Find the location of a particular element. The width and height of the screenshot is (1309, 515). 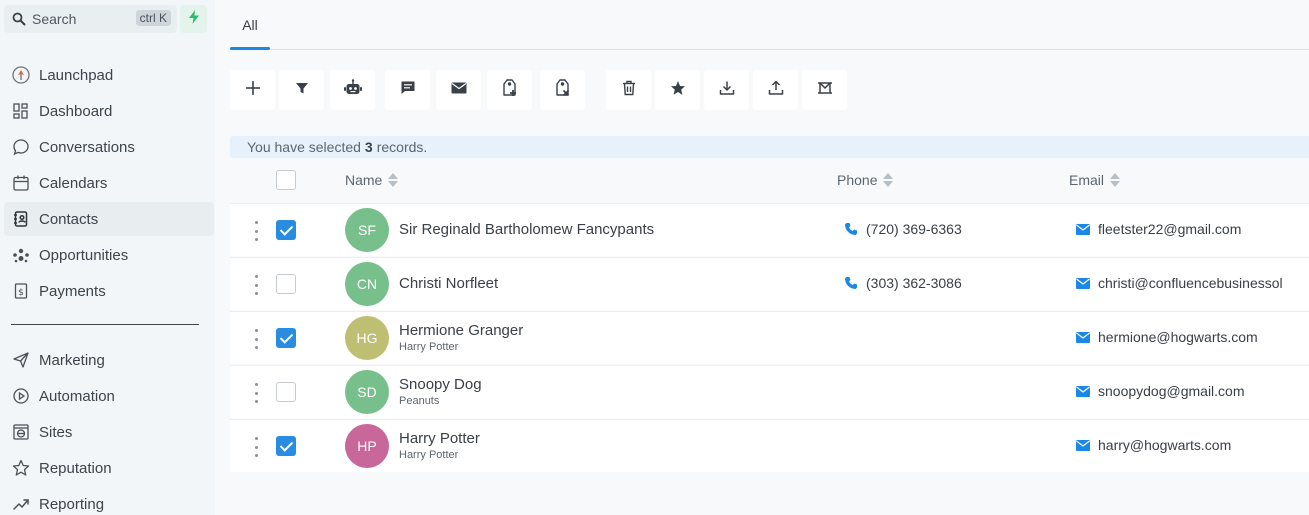

tab-bar: All is located at coordinates (769, 25).